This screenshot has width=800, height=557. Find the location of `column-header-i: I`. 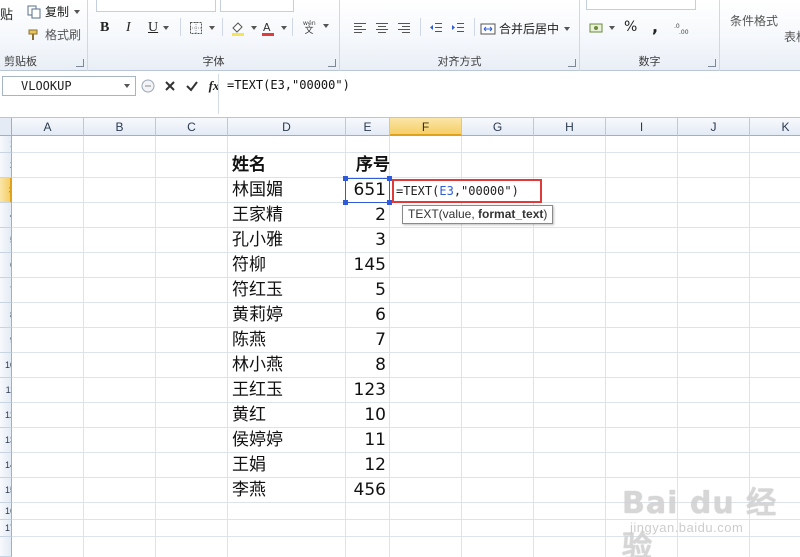

column-header-i: I is located at coordinates (642, 127).